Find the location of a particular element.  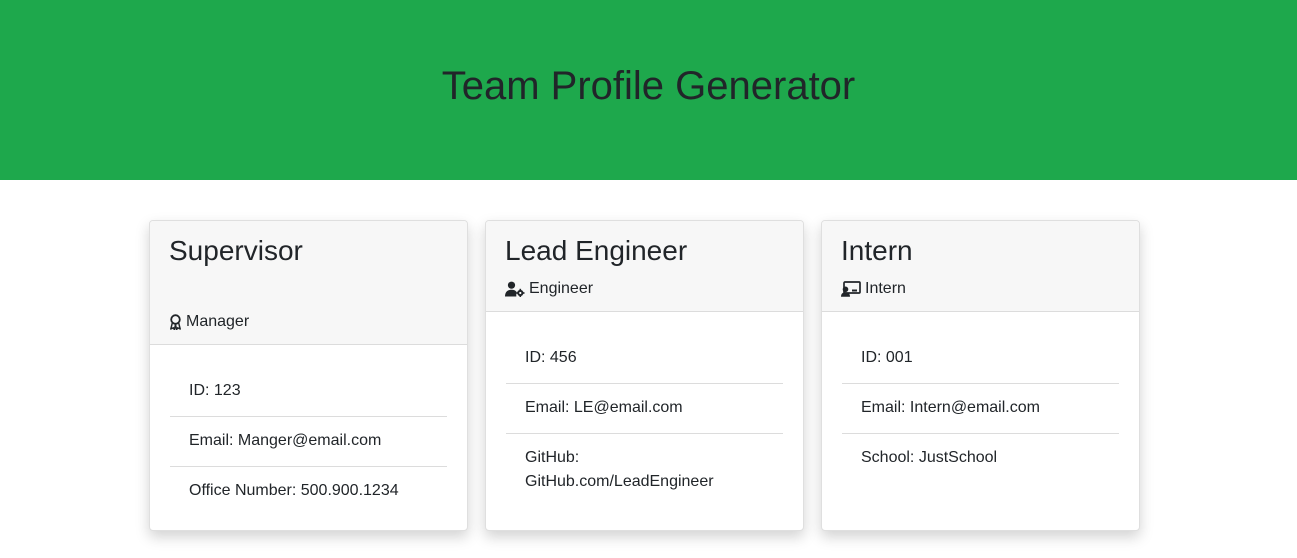

employee-role: Intern is located at coordinates (873, 289).